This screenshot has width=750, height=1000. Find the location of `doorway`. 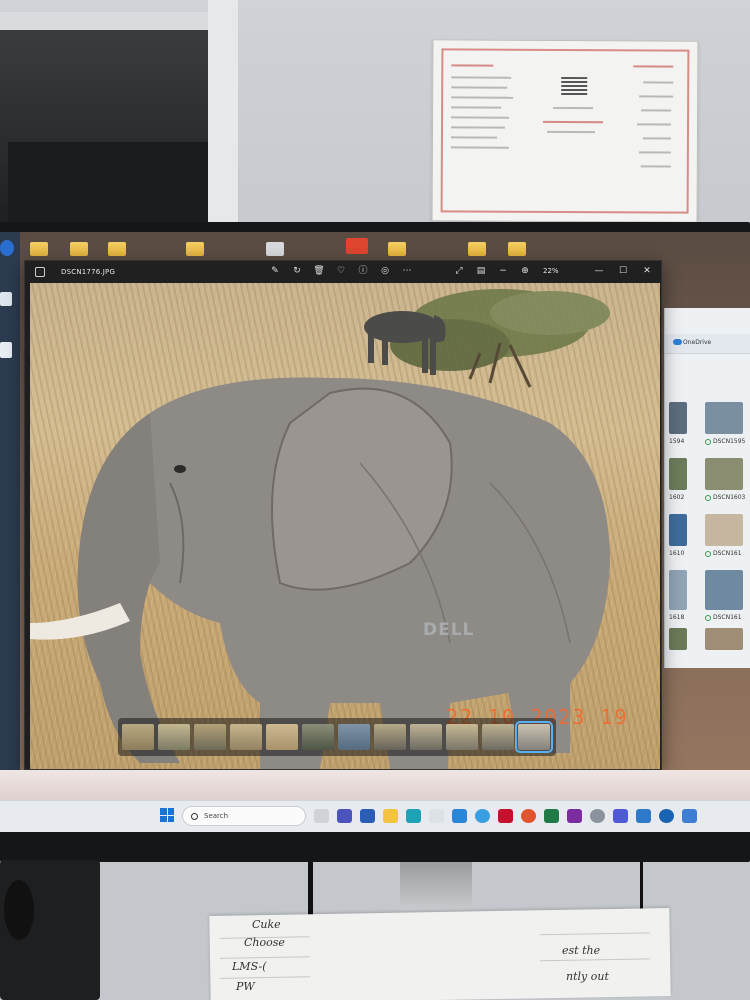

doorway is located at coordinates (105, 130).